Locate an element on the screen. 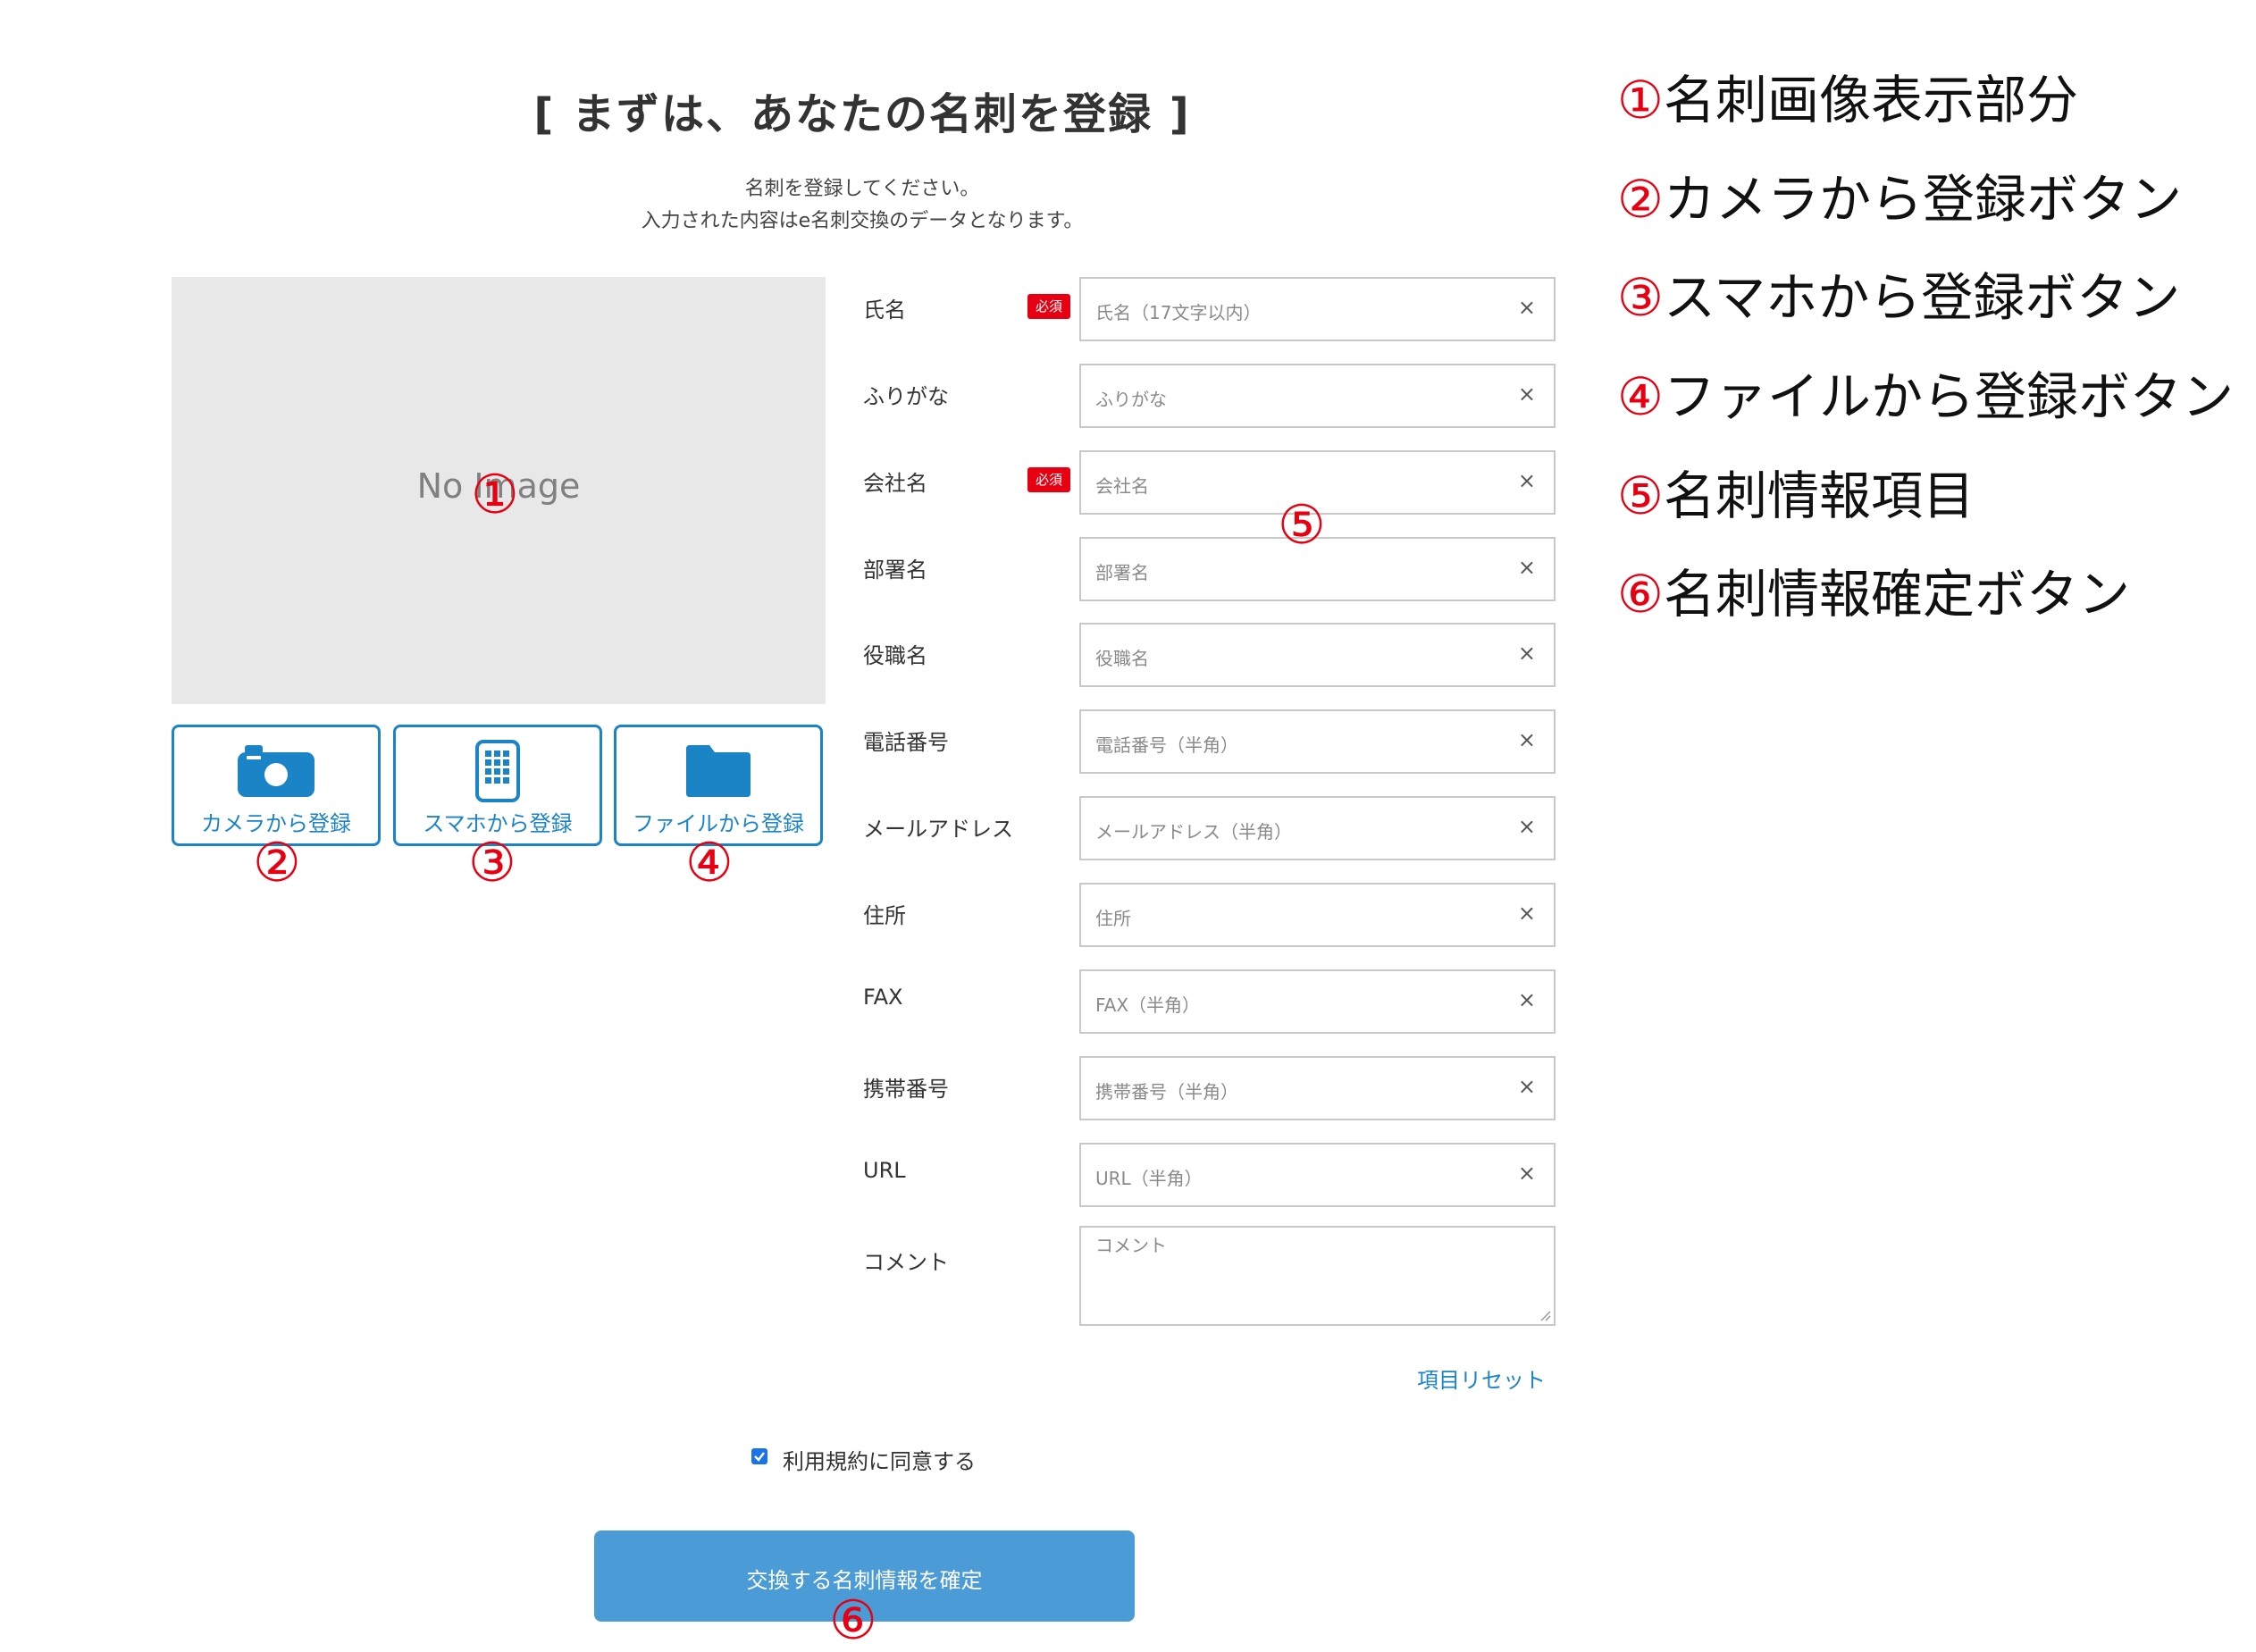 The width and height of the screenshot is (2256, 1652). annotation-marker-3: ③ is located at coordinates (492, 863).